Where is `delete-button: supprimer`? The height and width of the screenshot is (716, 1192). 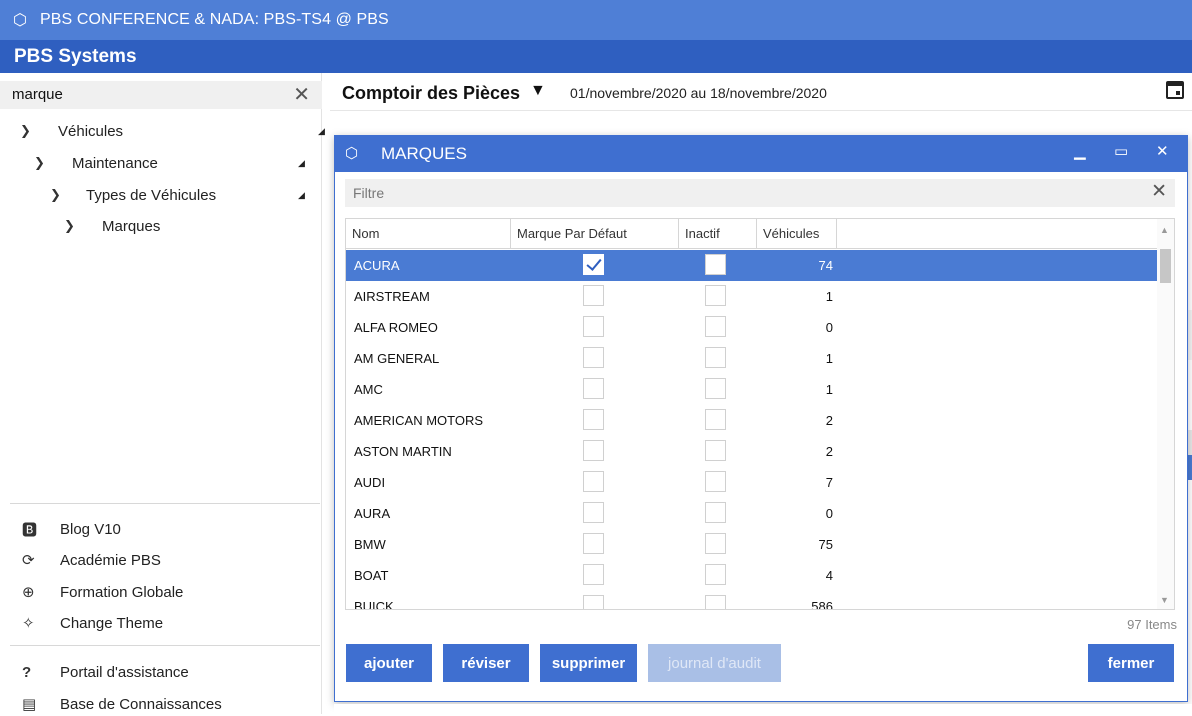
delete-button: supprimer is located at coordinates (588, 663).